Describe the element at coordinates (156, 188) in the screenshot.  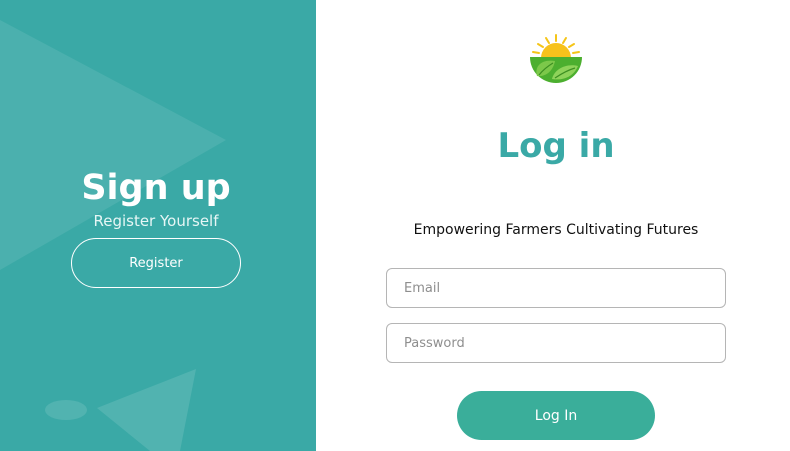
I see `signup-title: Sign up` at that location.